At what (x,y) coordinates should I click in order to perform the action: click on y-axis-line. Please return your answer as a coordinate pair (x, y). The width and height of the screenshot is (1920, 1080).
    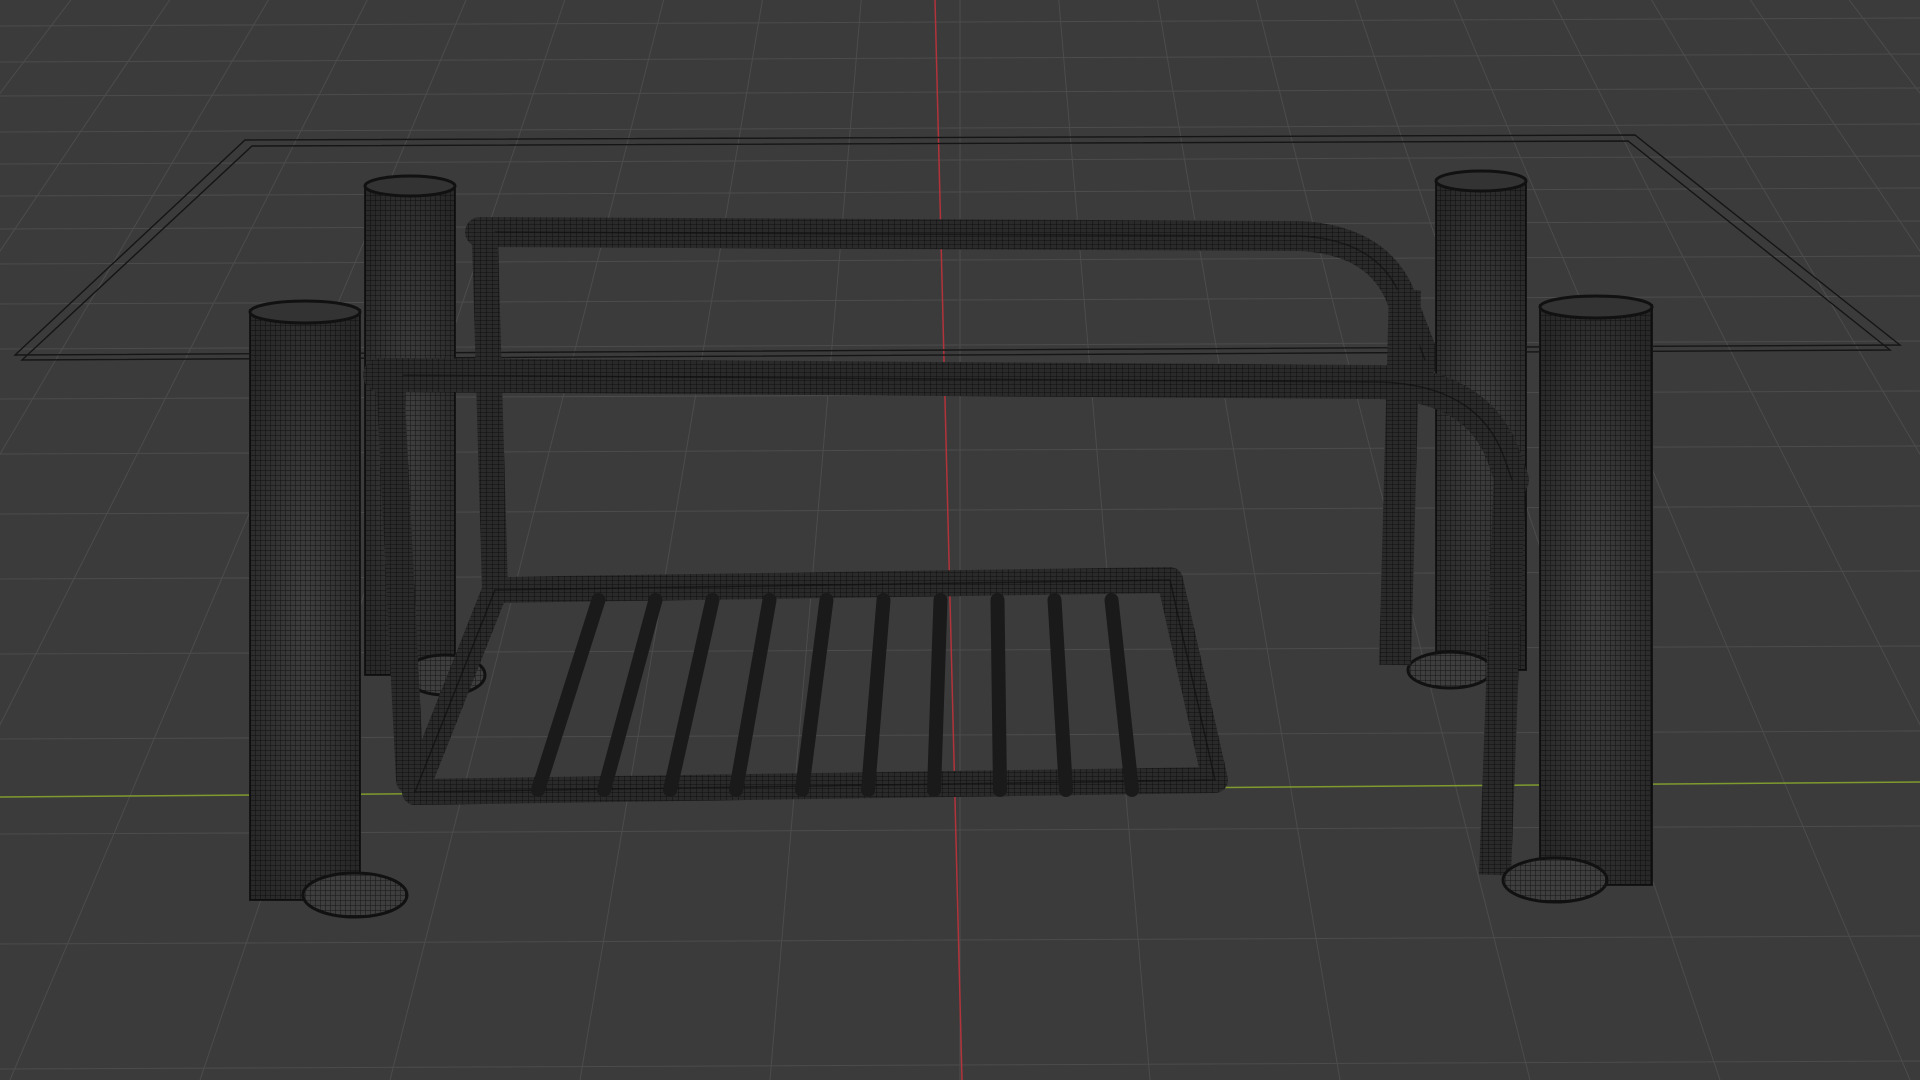
    Looking at the image, I should click on (948, 540).